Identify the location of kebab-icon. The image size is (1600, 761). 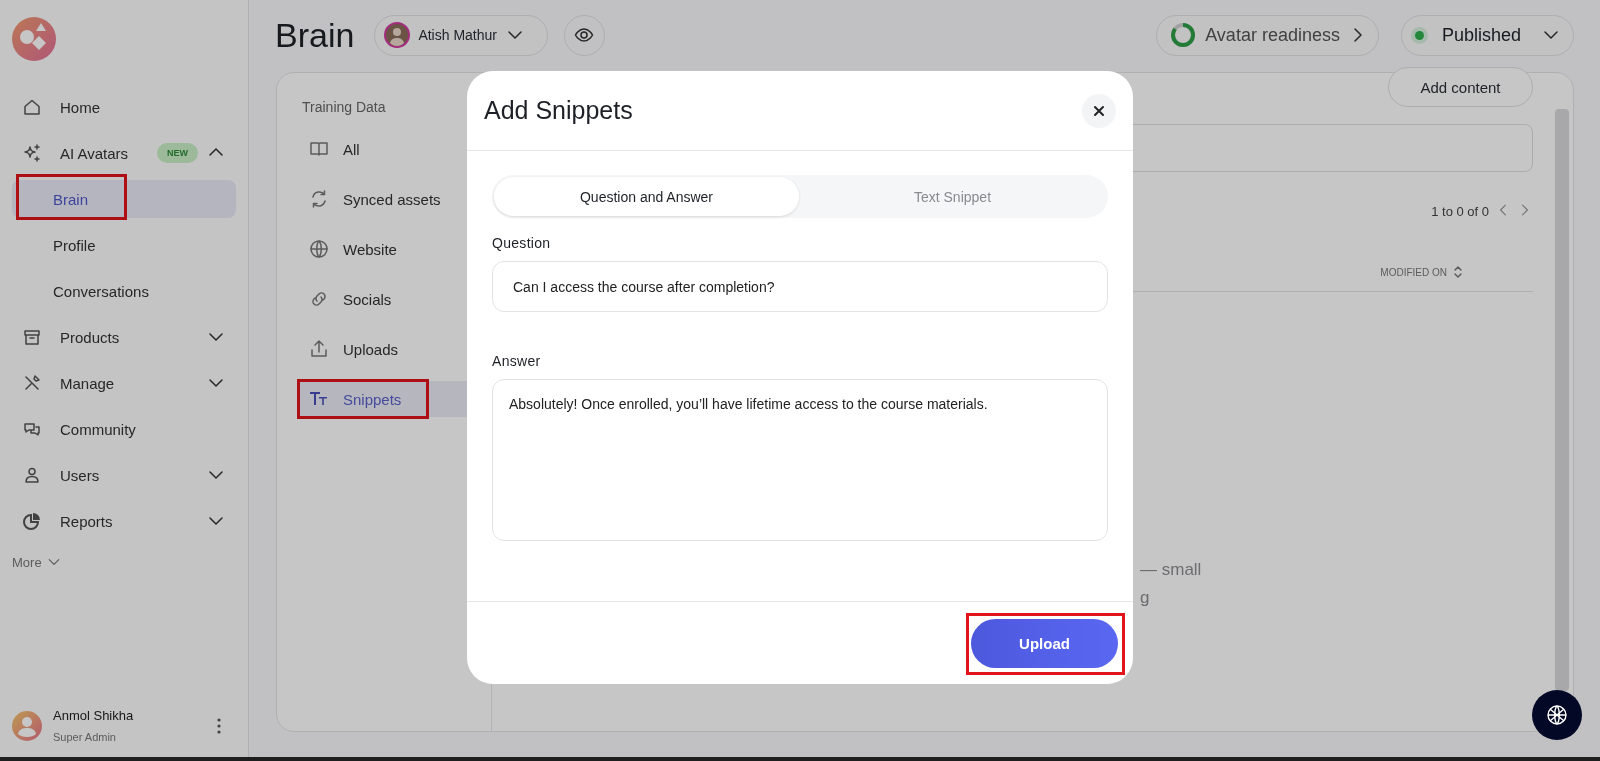
(219, 725).